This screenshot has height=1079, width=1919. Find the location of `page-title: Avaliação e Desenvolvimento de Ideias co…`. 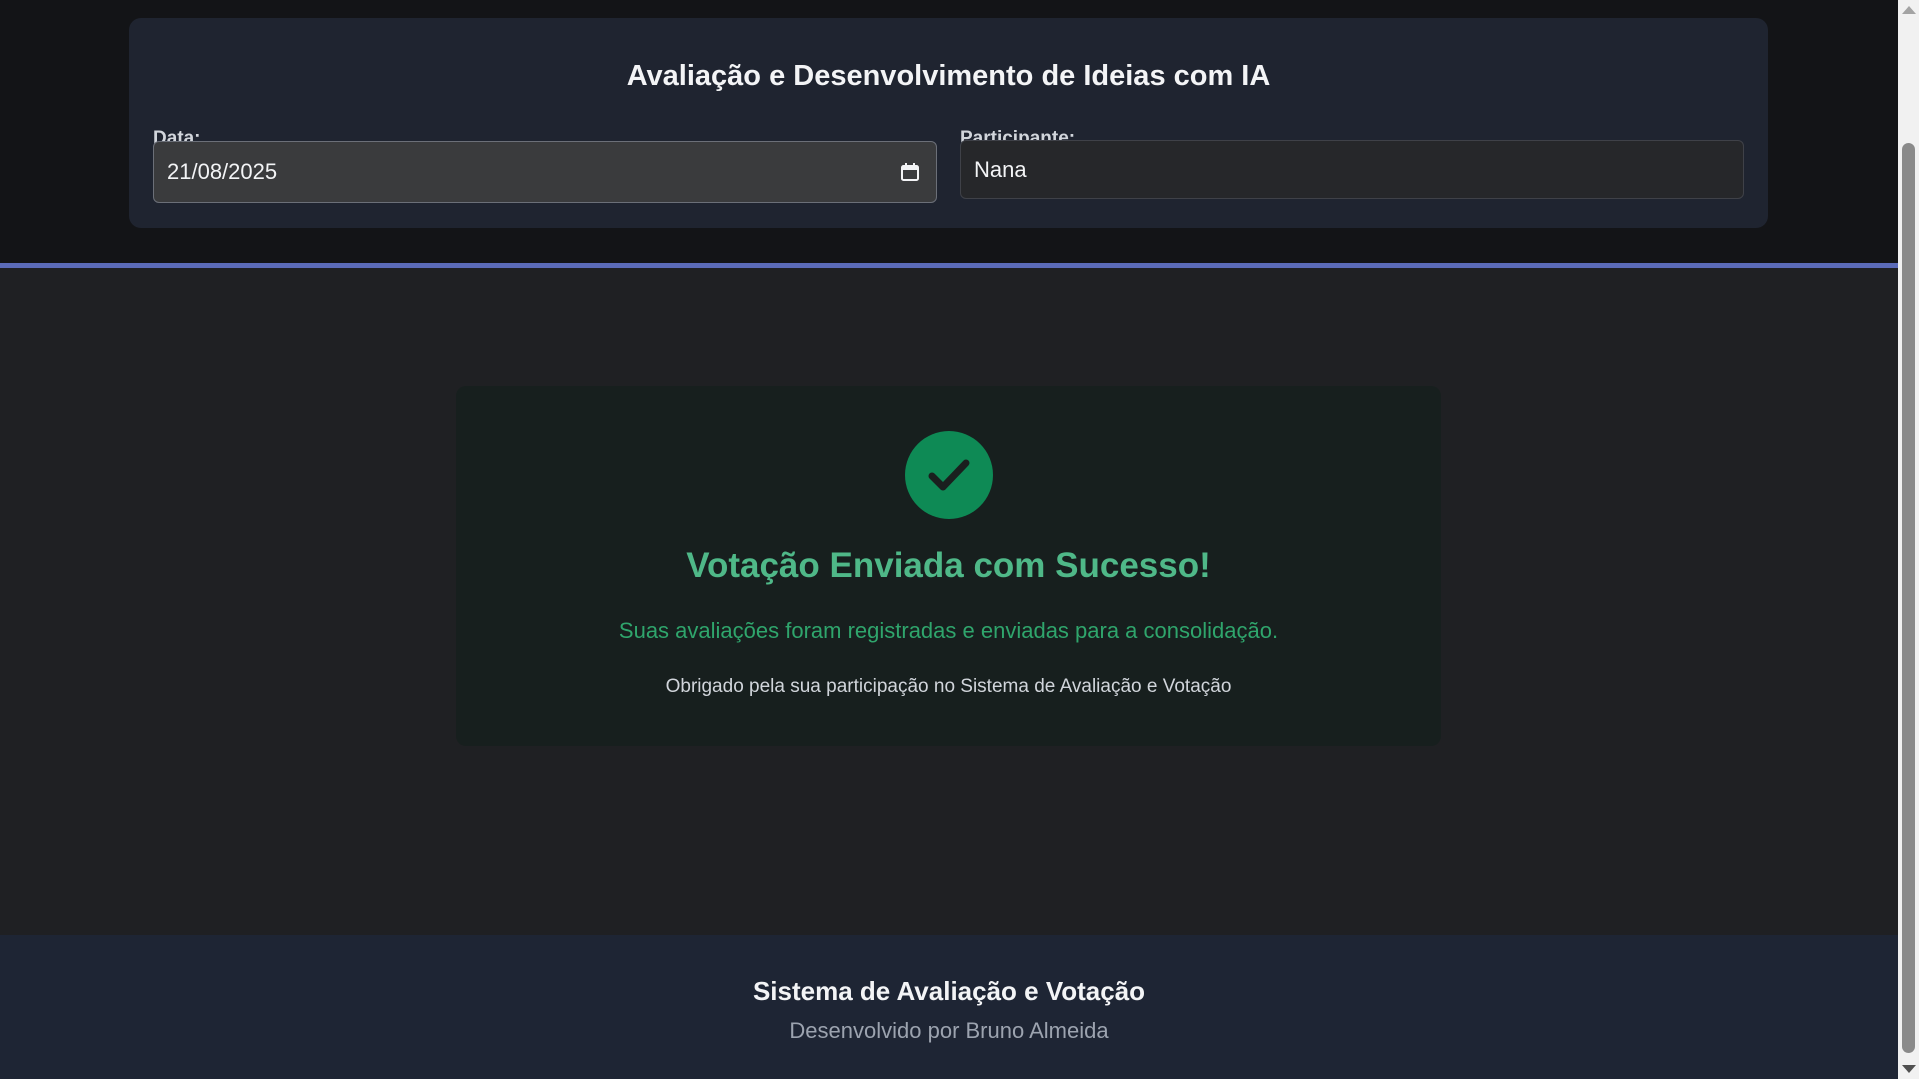

page-title: Avaliação e Desenvolvimento de Ideias co… is located at coordinates (948, 76).